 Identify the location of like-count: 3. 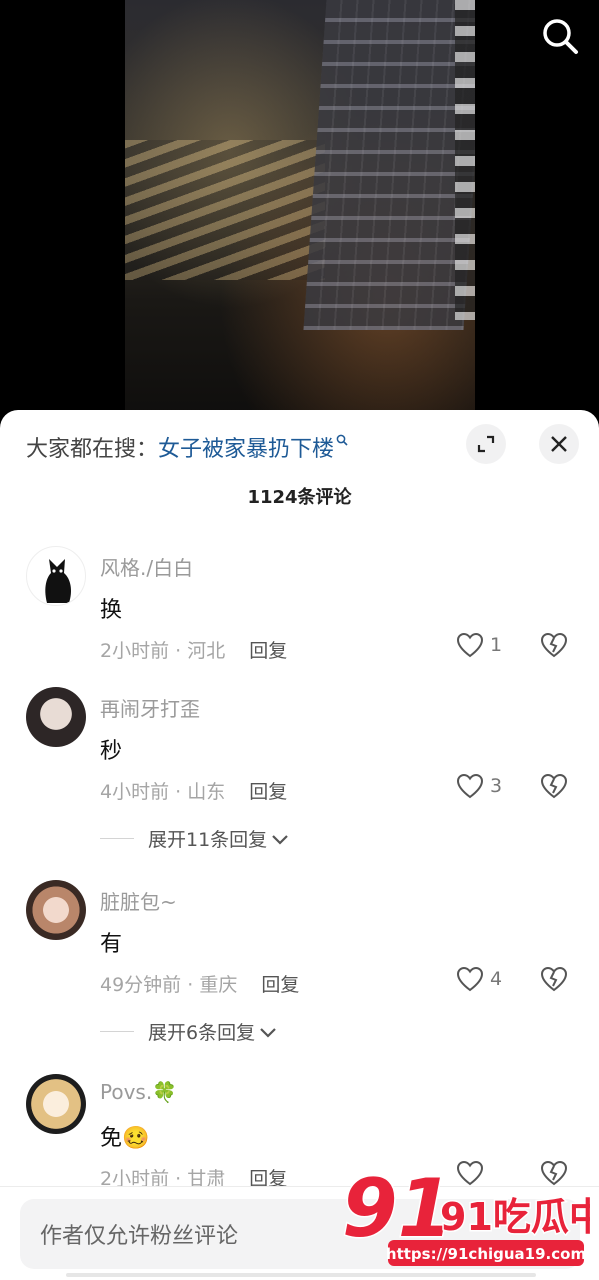
(496, 786).